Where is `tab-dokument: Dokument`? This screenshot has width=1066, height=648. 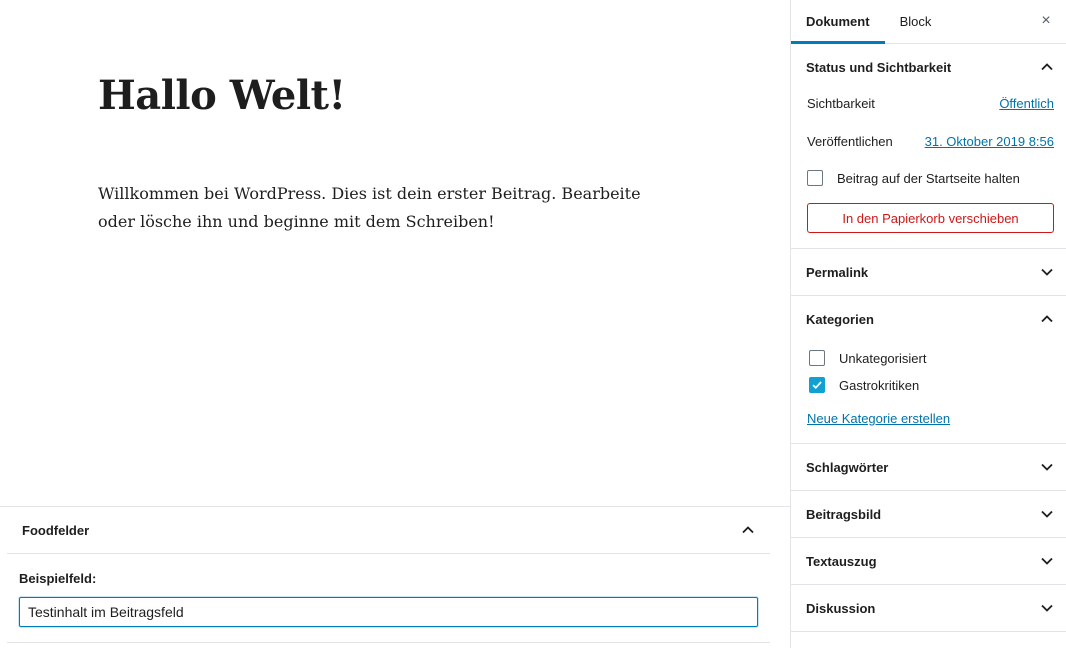 tab-dokument: Dokument is located at coordinates (838, 22).